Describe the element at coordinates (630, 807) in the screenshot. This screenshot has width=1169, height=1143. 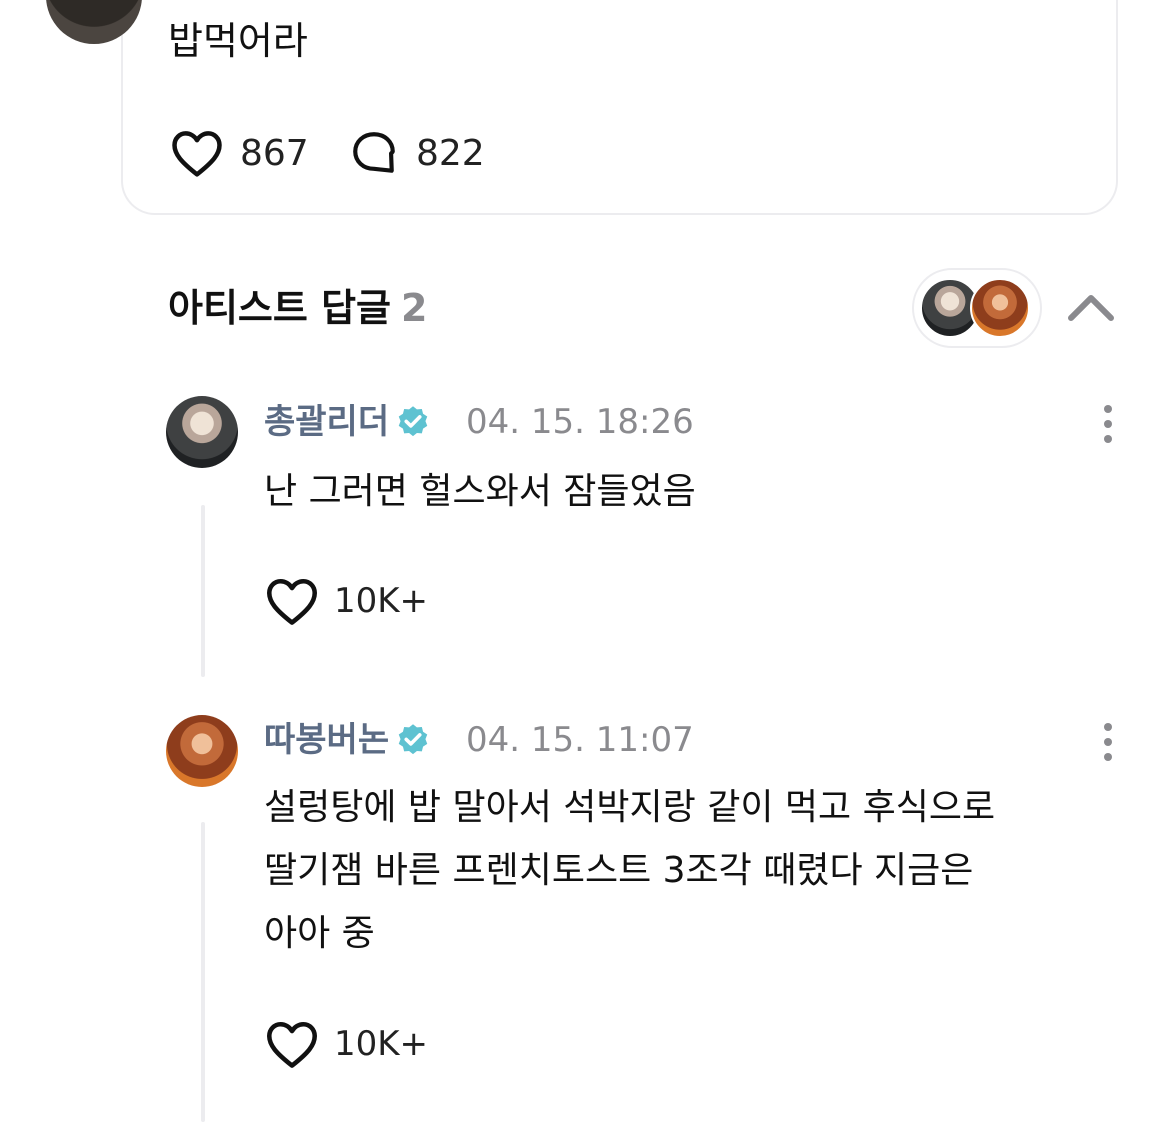
I see `reply-2-line: 설렁탕에 밥 말아서 석박지랑 같이 먹고 후식으로` at that location.